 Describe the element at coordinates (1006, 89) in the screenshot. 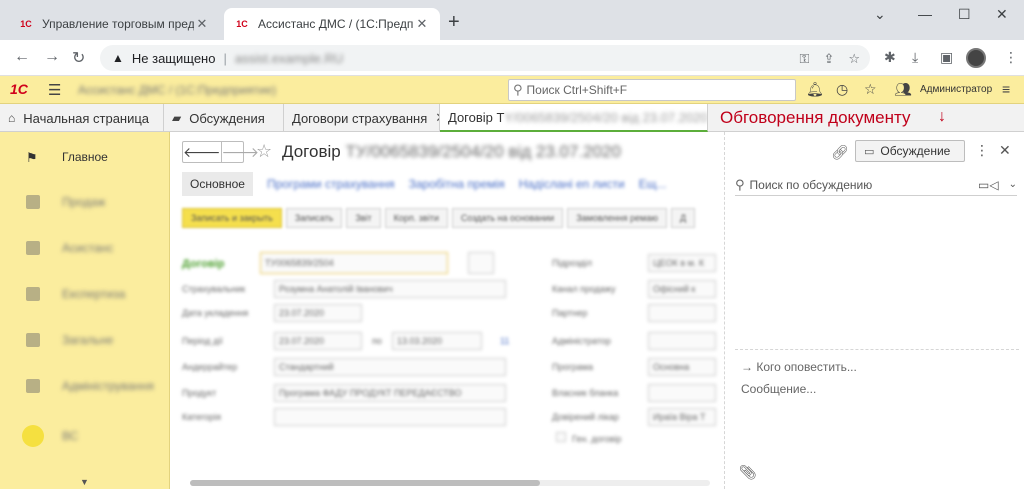

I see `settings-lines-icon: ≡` at that location.